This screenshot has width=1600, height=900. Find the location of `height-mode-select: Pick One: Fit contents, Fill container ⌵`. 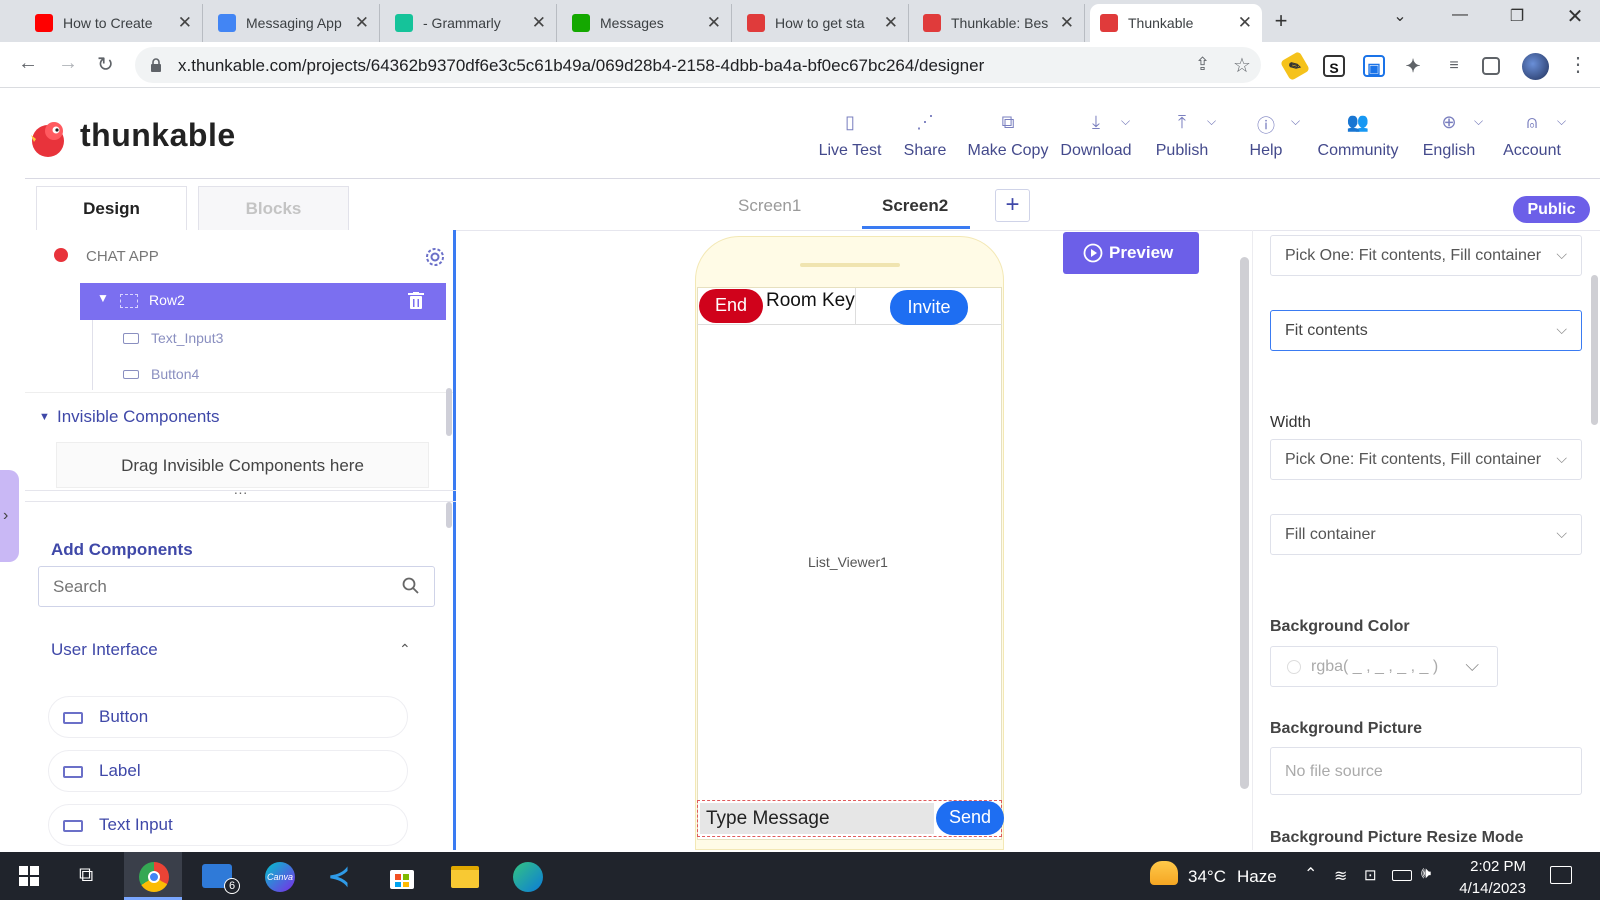

height-mode-select: Pick One: Fit contents, Fill container ⌵ is located at coordinates (1426, 255).